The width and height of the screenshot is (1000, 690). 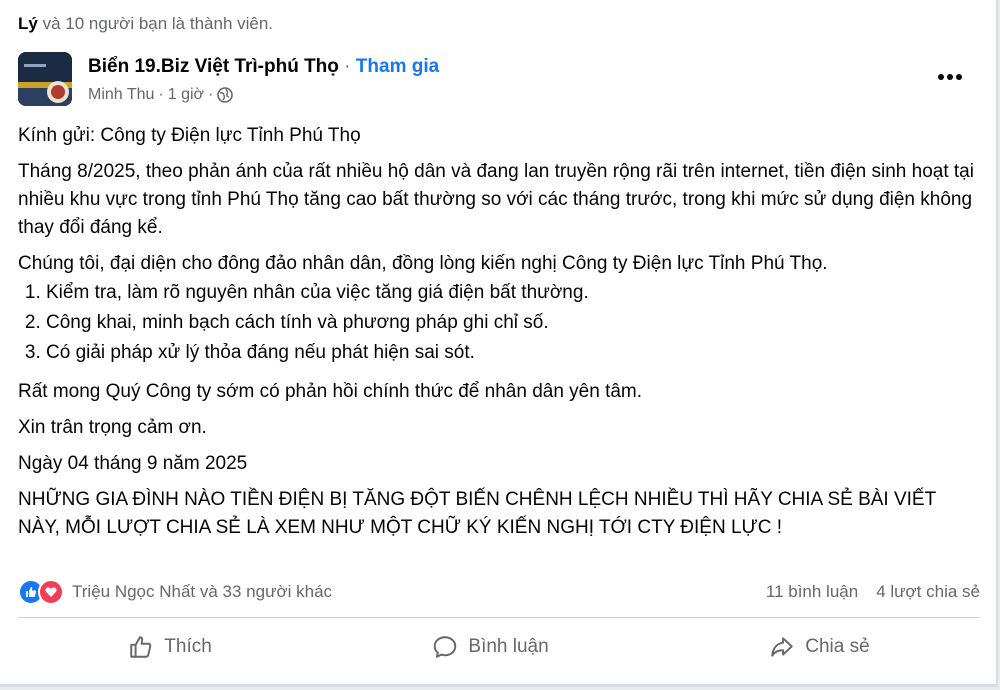 I want to click on group-avatar, so click(x=45, y=79).